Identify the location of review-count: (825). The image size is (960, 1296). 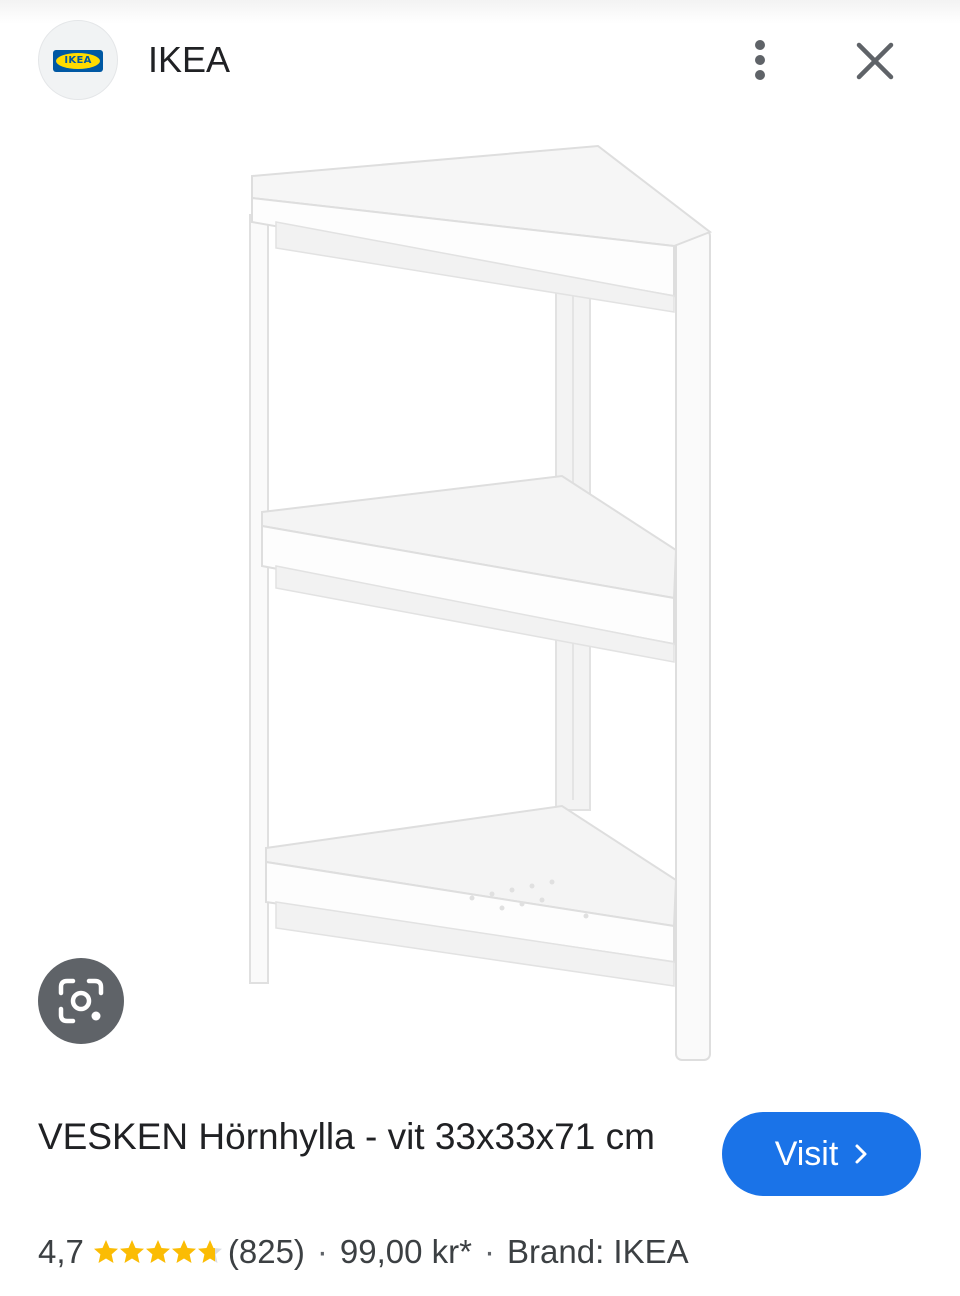
(266, 1252).